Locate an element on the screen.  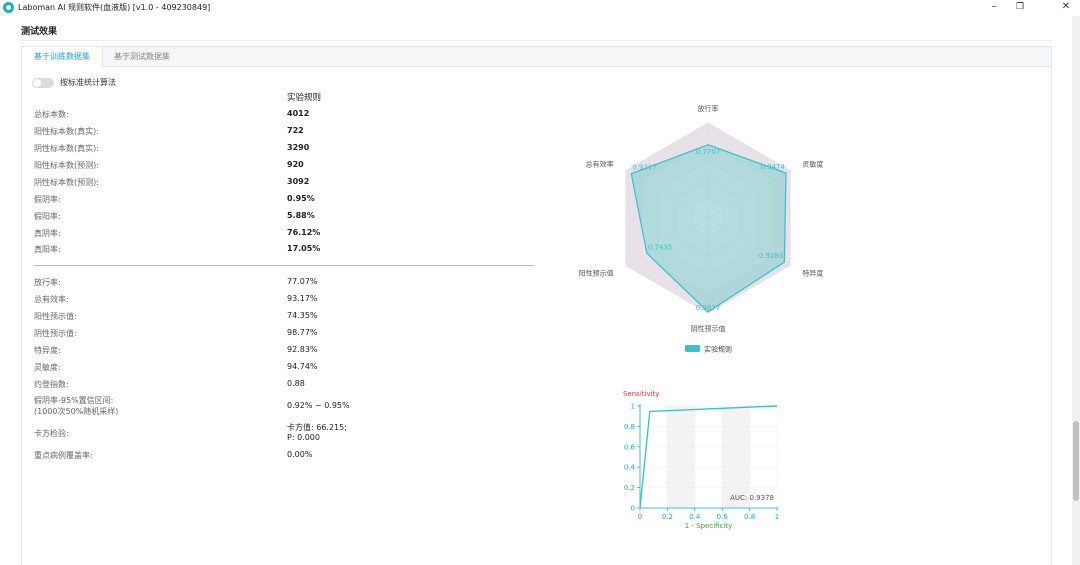
close-button: ✕ is located at coordinates (1066, 7).